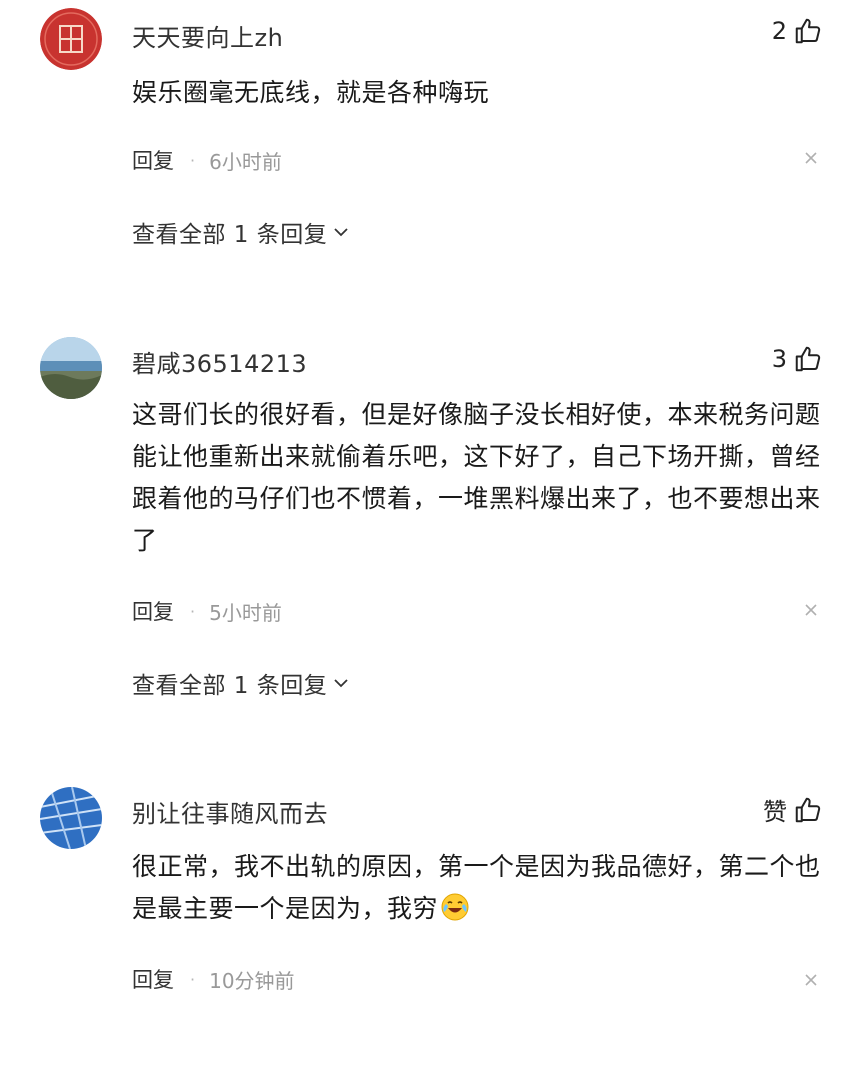 The image size is (857, 1080). What do you see at coordinates (207, 160) in the screenshot?
I see `comment-meta: 回复 · 6小时前` at bounding box center [207, 160].